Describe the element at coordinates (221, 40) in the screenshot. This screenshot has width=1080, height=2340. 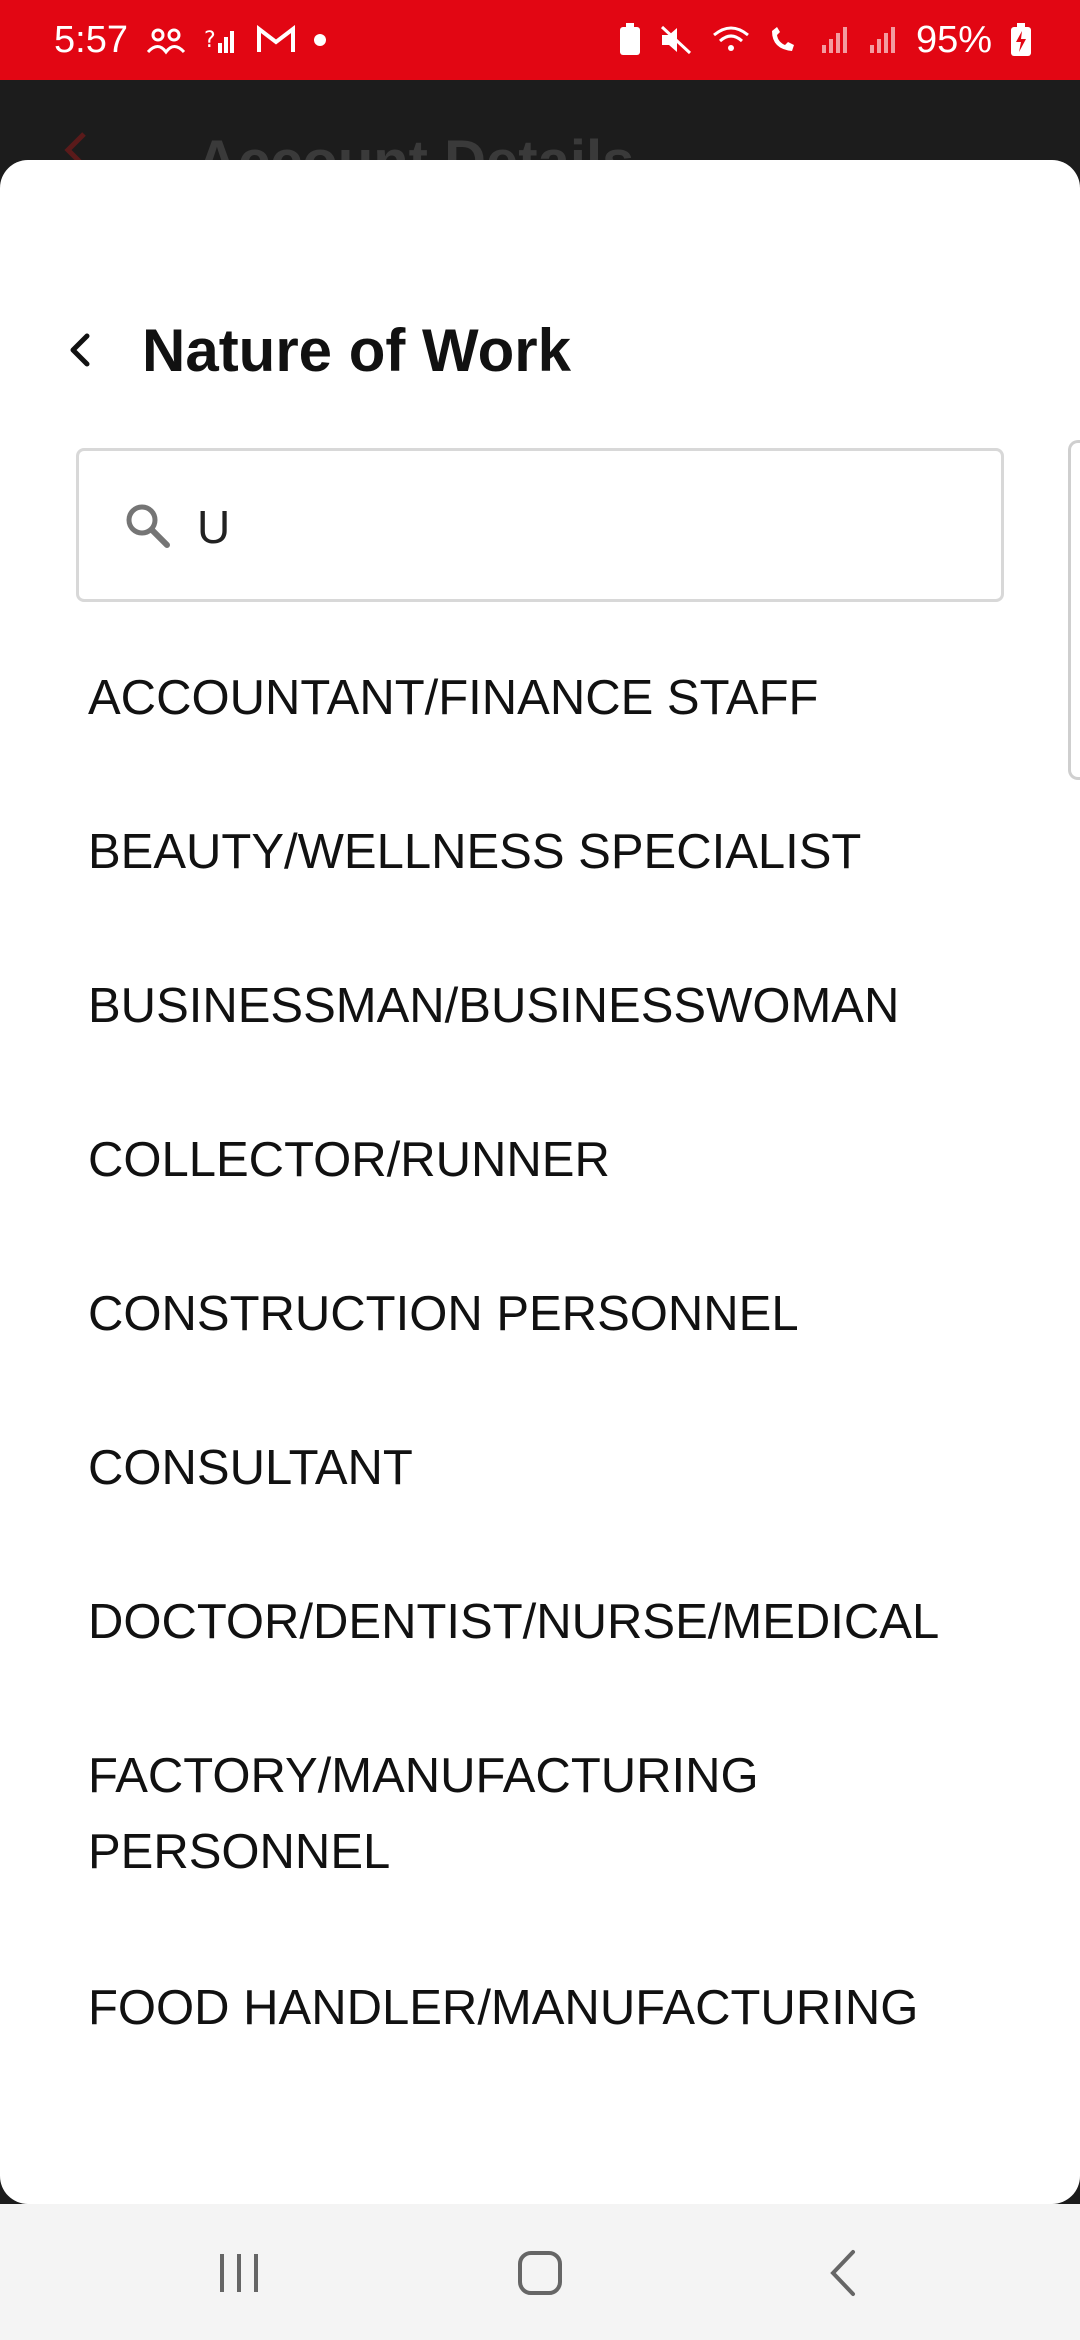
I see `no-signal-icon: ?` at that location.